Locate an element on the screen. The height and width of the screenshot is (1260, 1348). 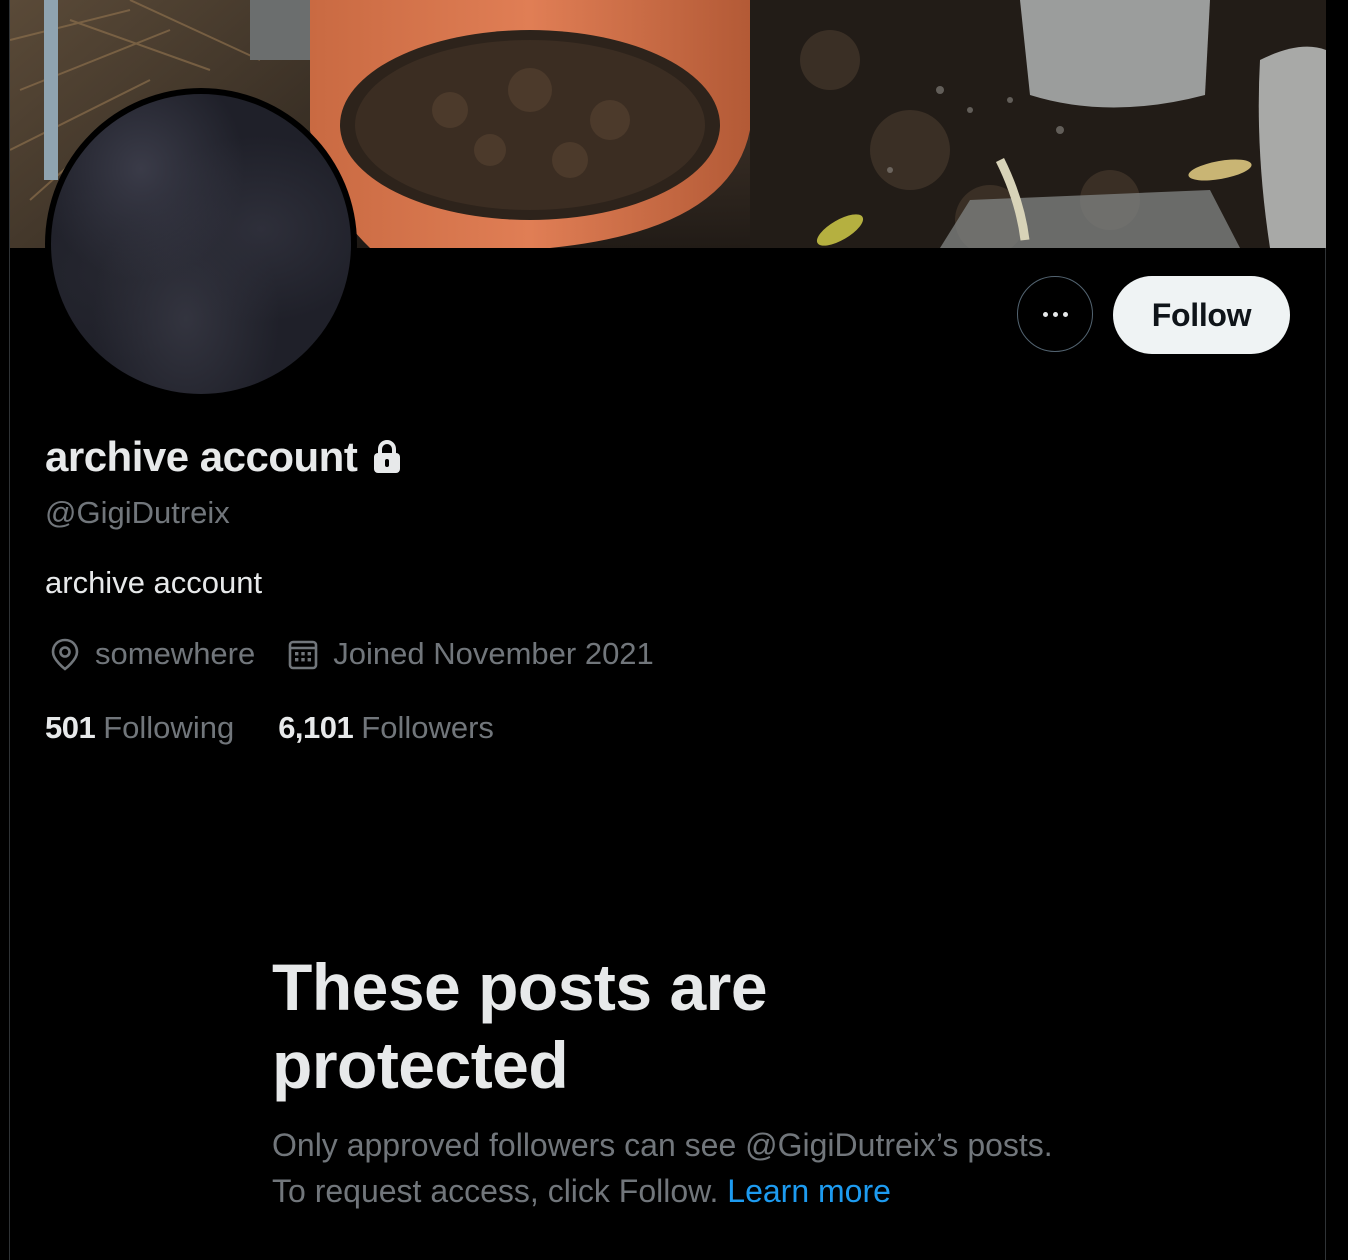
followers-count: 6,101 is located at coordinates (316, 727).